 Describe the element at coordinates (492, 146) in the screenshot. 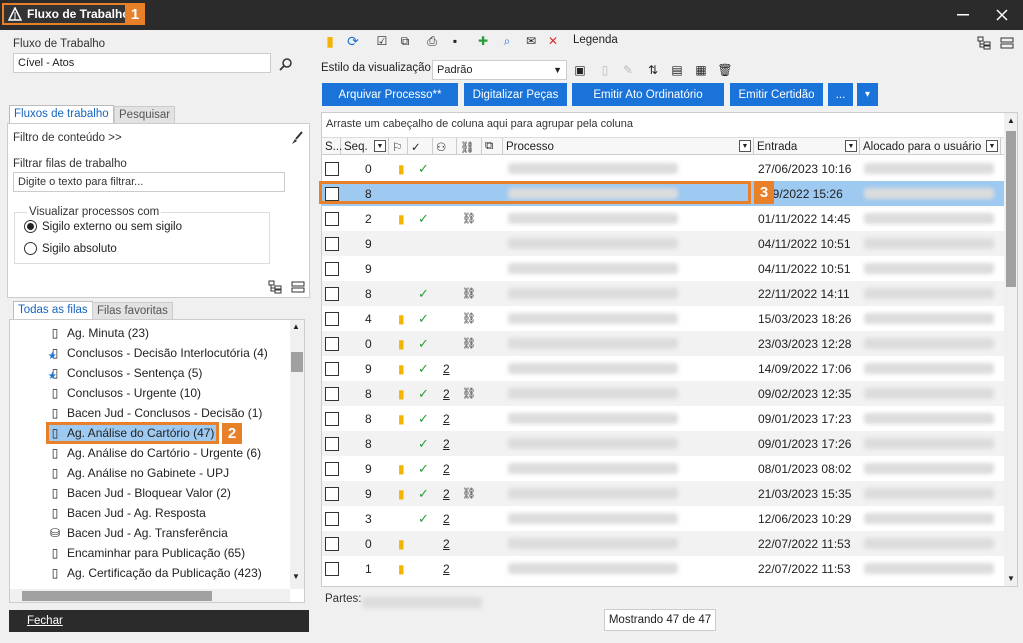

I see `col-copy: ⧉` at that location.